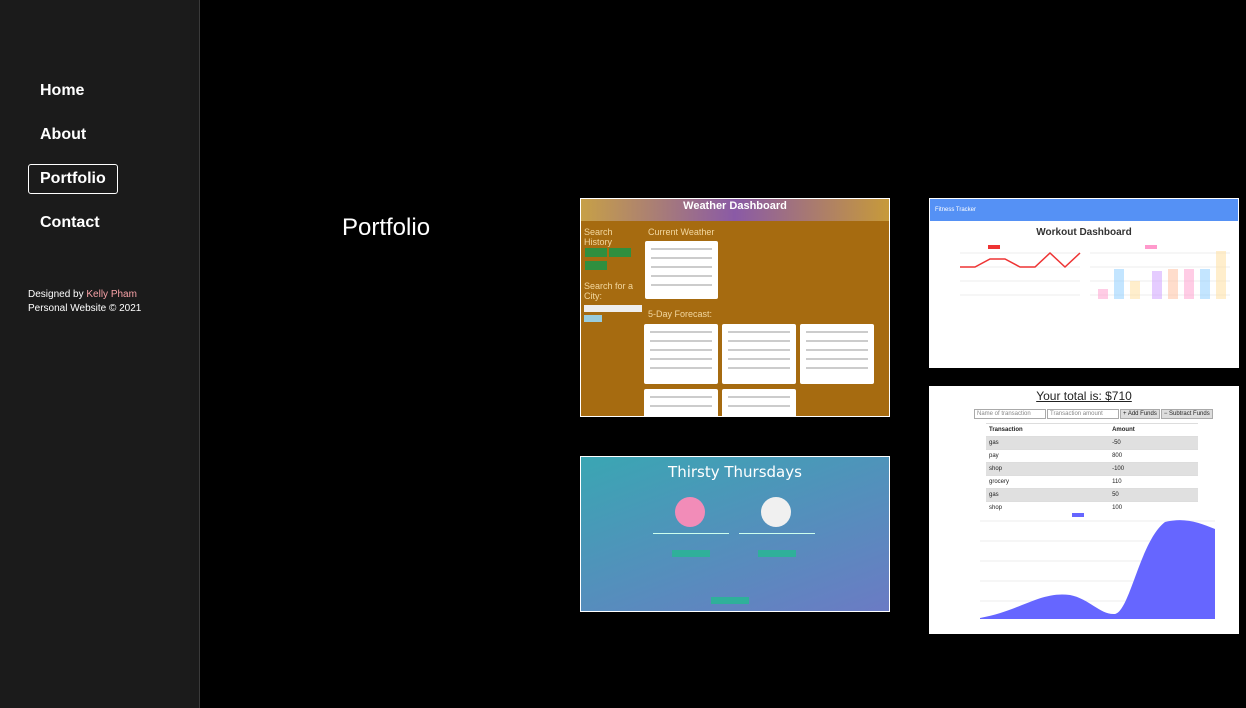  I want to click on table-row: shop -100, so click(1092, 469).